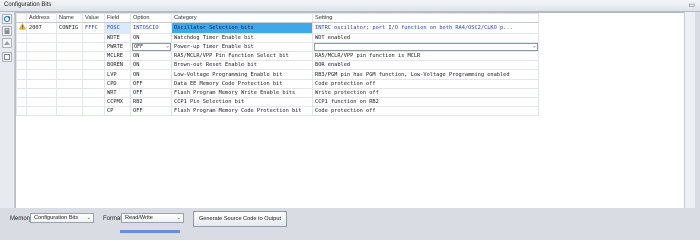 This screenshot has width=700, height=240. I want to click on program-icon, so click(7, 31).